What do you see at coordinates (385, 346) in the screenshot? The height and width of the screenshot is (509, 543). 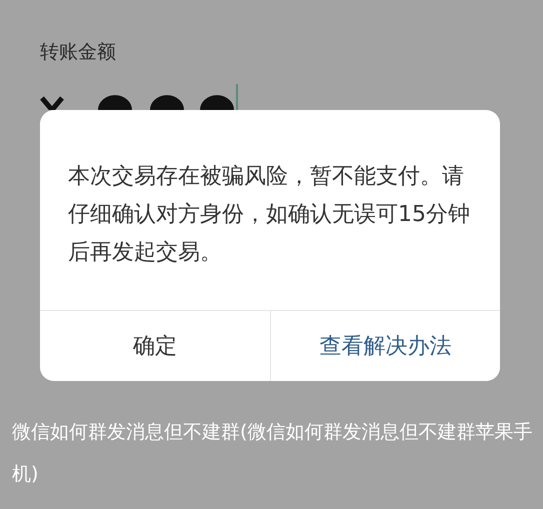 I see `solution-button: 查看解决办法` at bounding box center [385, 346].